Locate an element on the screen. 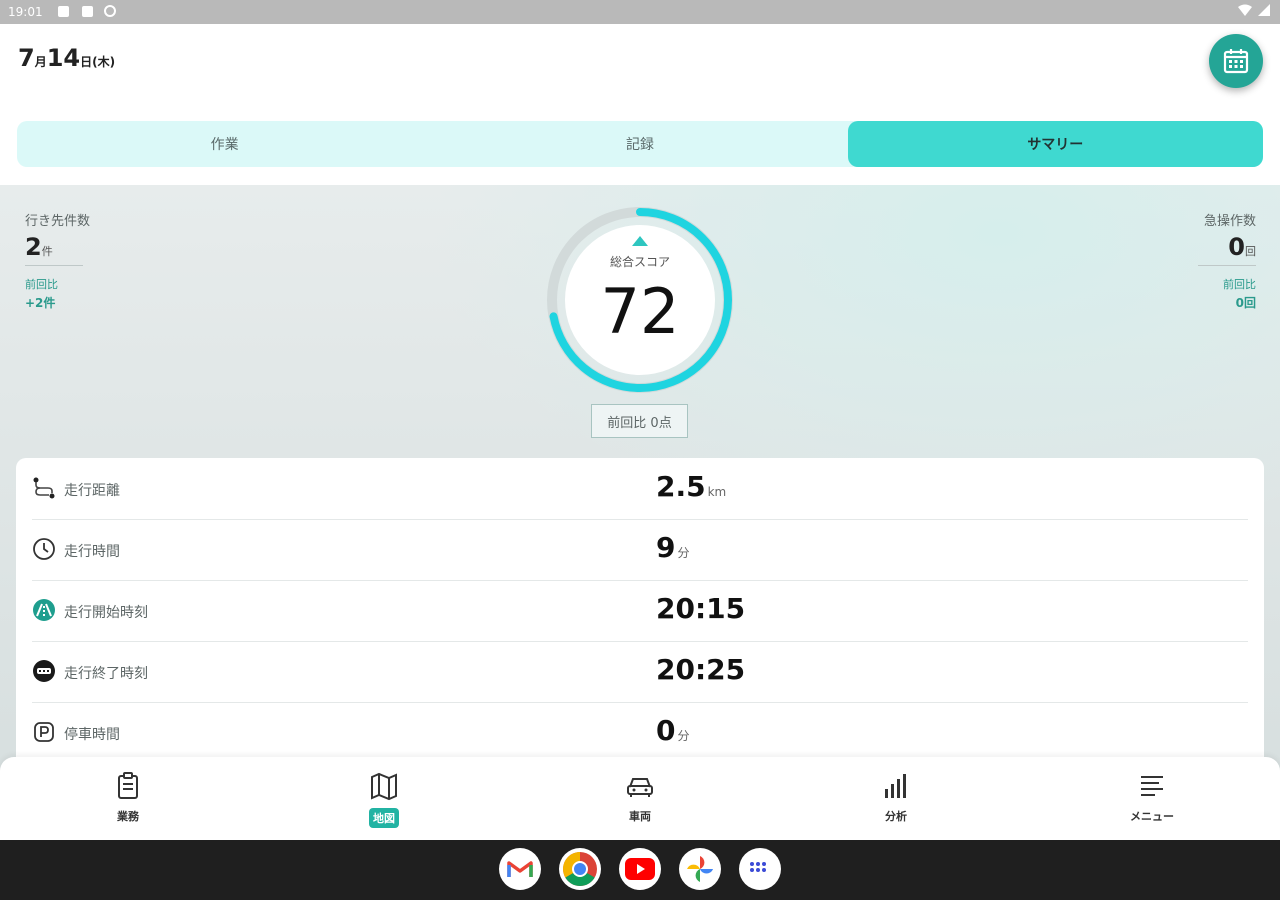  metric-value: 9分 is located at coordinates (673, 547).